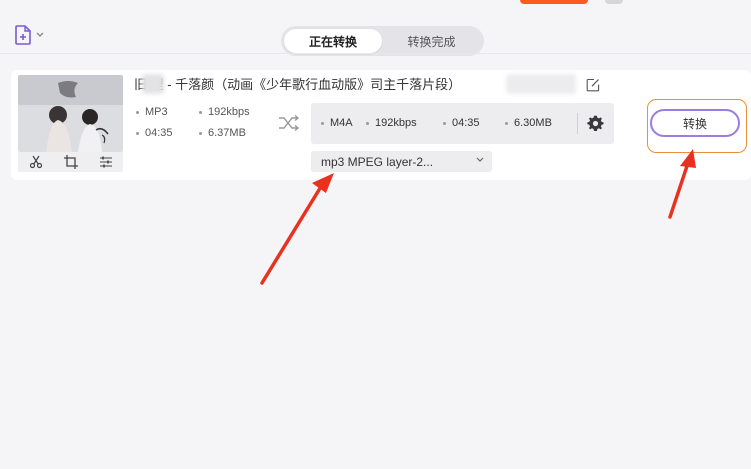 The height and width of the screenshot is (469, 751). I want to click on add-file-button, so click(32, 35).